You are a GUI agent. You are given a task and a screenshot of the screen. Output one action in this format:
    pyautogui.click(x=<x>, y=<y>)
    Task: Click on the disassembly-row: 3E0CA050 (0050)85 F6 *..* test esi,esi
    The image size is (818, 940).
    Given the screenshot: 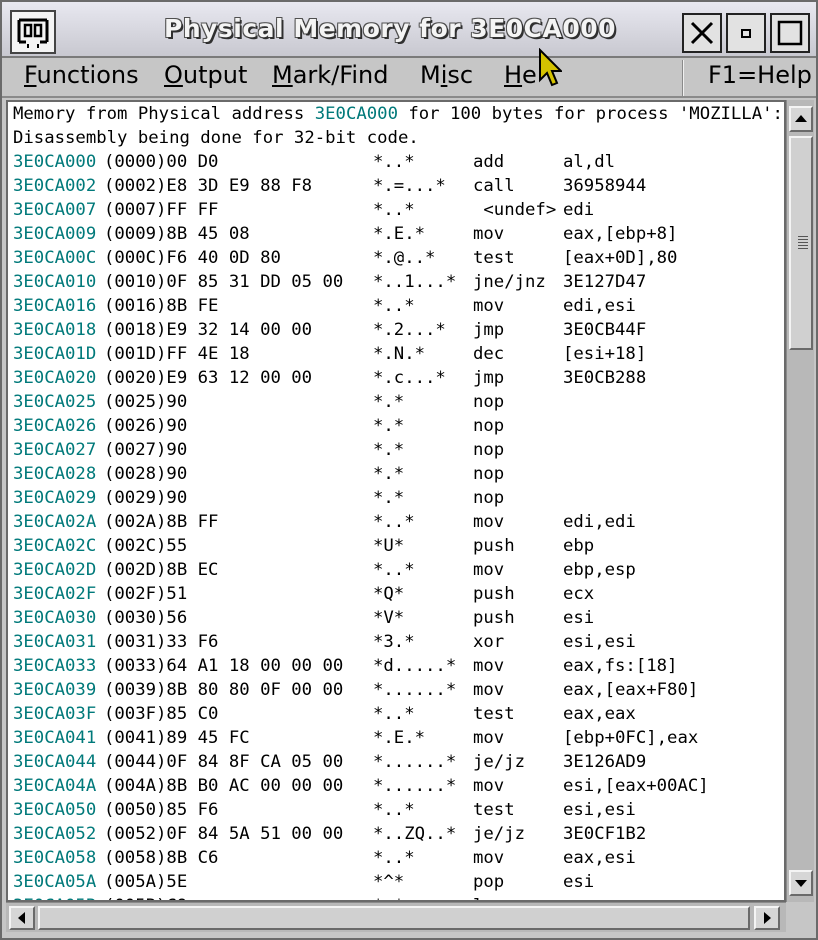 What is the action you would take?
    pyautogui.click(x=398, y=812)
    